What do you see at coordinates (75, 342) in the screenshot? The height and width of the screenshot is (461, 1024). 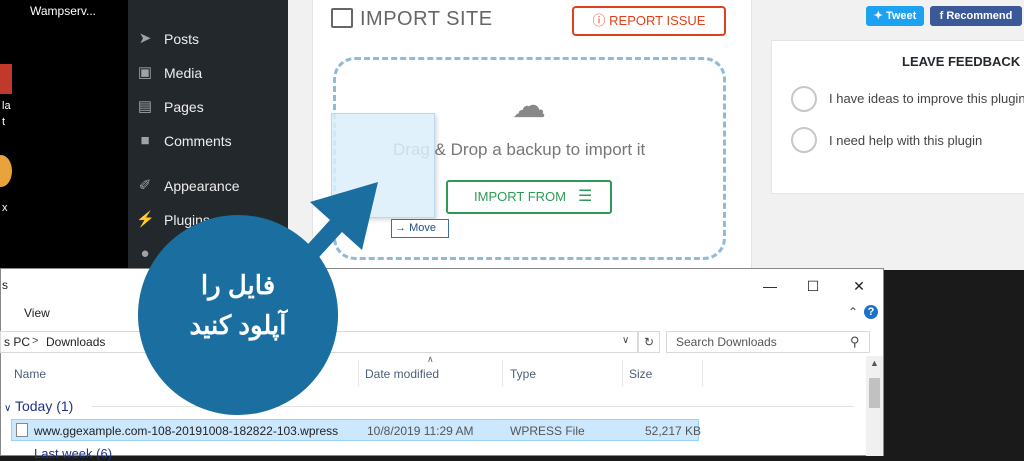 I see `breadcrumb-downloads: Downloads` at bounding box center [75, 342].